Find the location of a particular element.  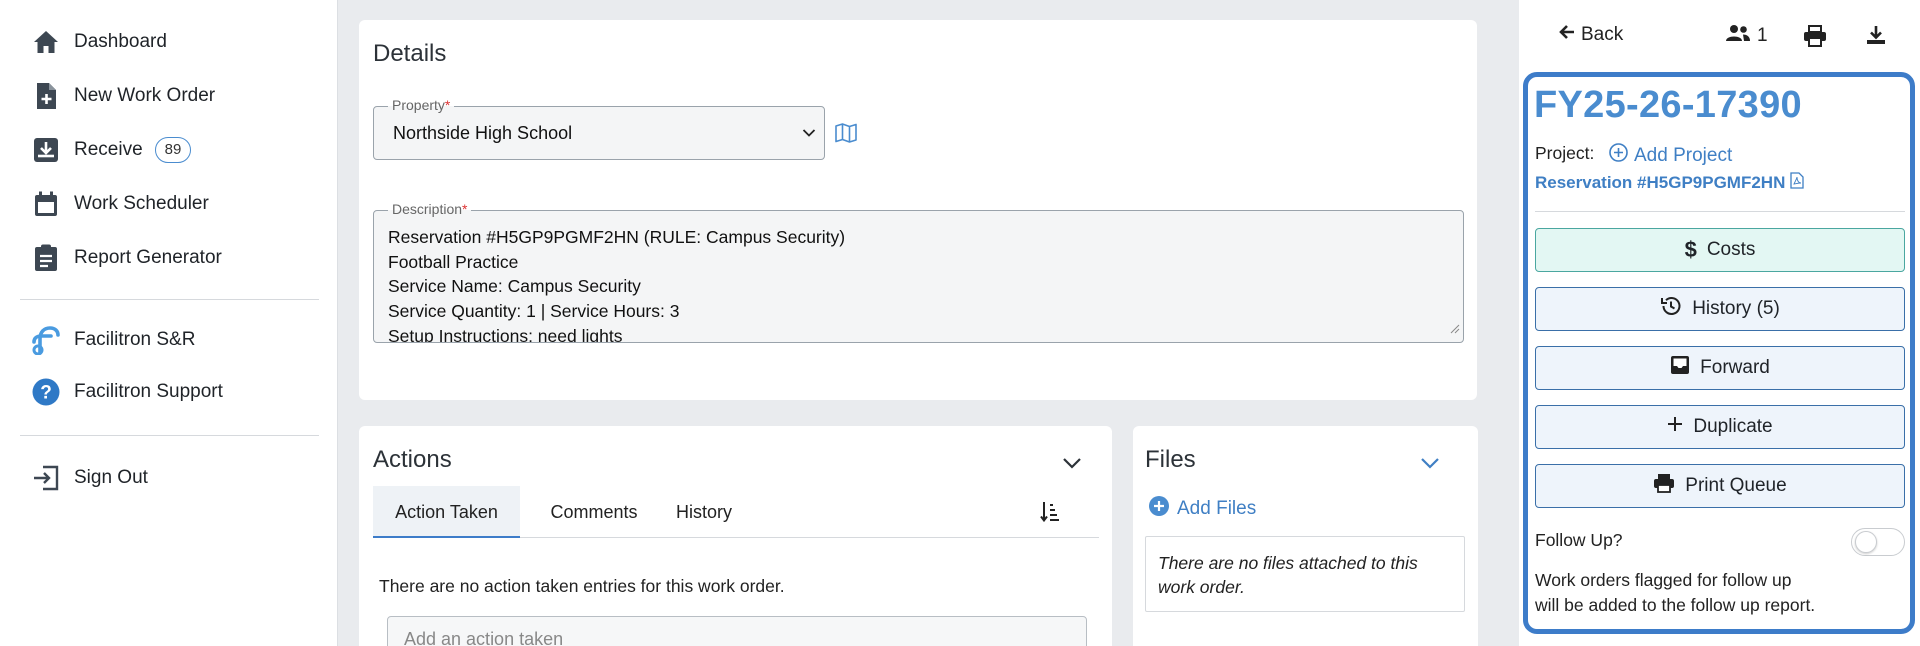

duplicate-button: Duplicate is located at coordinates (1720, 427).